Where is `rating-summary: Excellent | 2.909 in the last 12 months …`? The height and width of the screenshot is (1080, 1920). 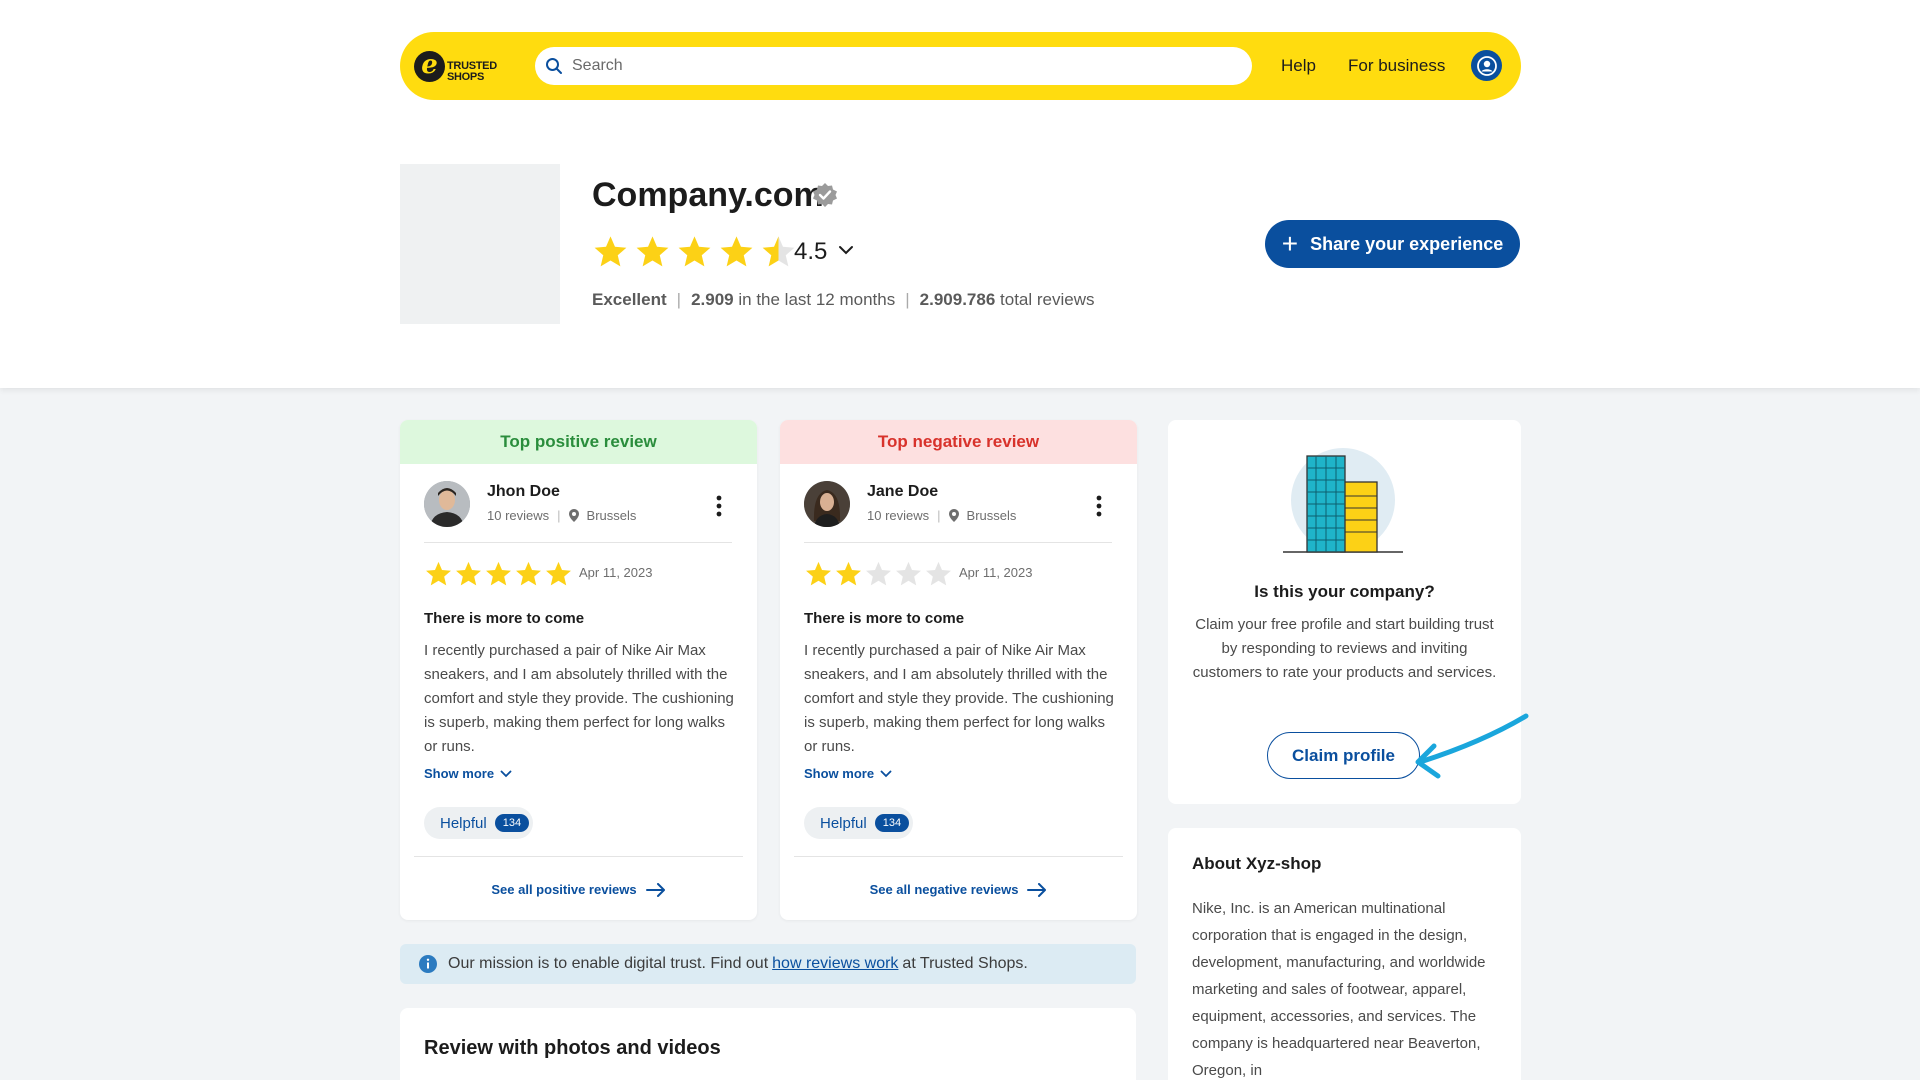 rating-summary: Excellent | 2.909 in the last 12 months … is located at coordinates (843, 299).